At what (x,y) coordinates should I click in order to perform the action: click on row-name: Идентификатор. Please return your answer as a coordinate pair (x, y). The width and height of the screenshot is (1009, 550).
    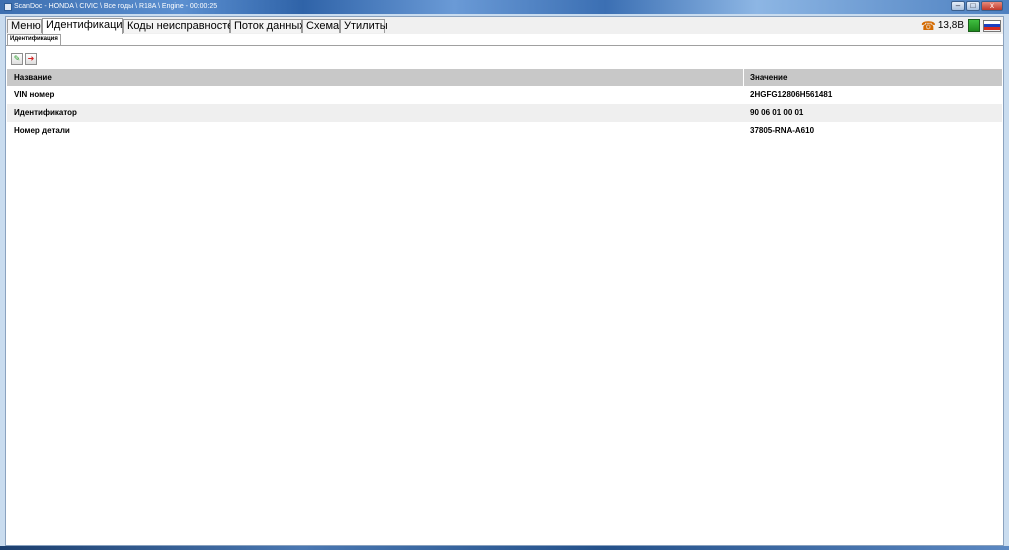
    Looking at the image, I should click on (45, 112).